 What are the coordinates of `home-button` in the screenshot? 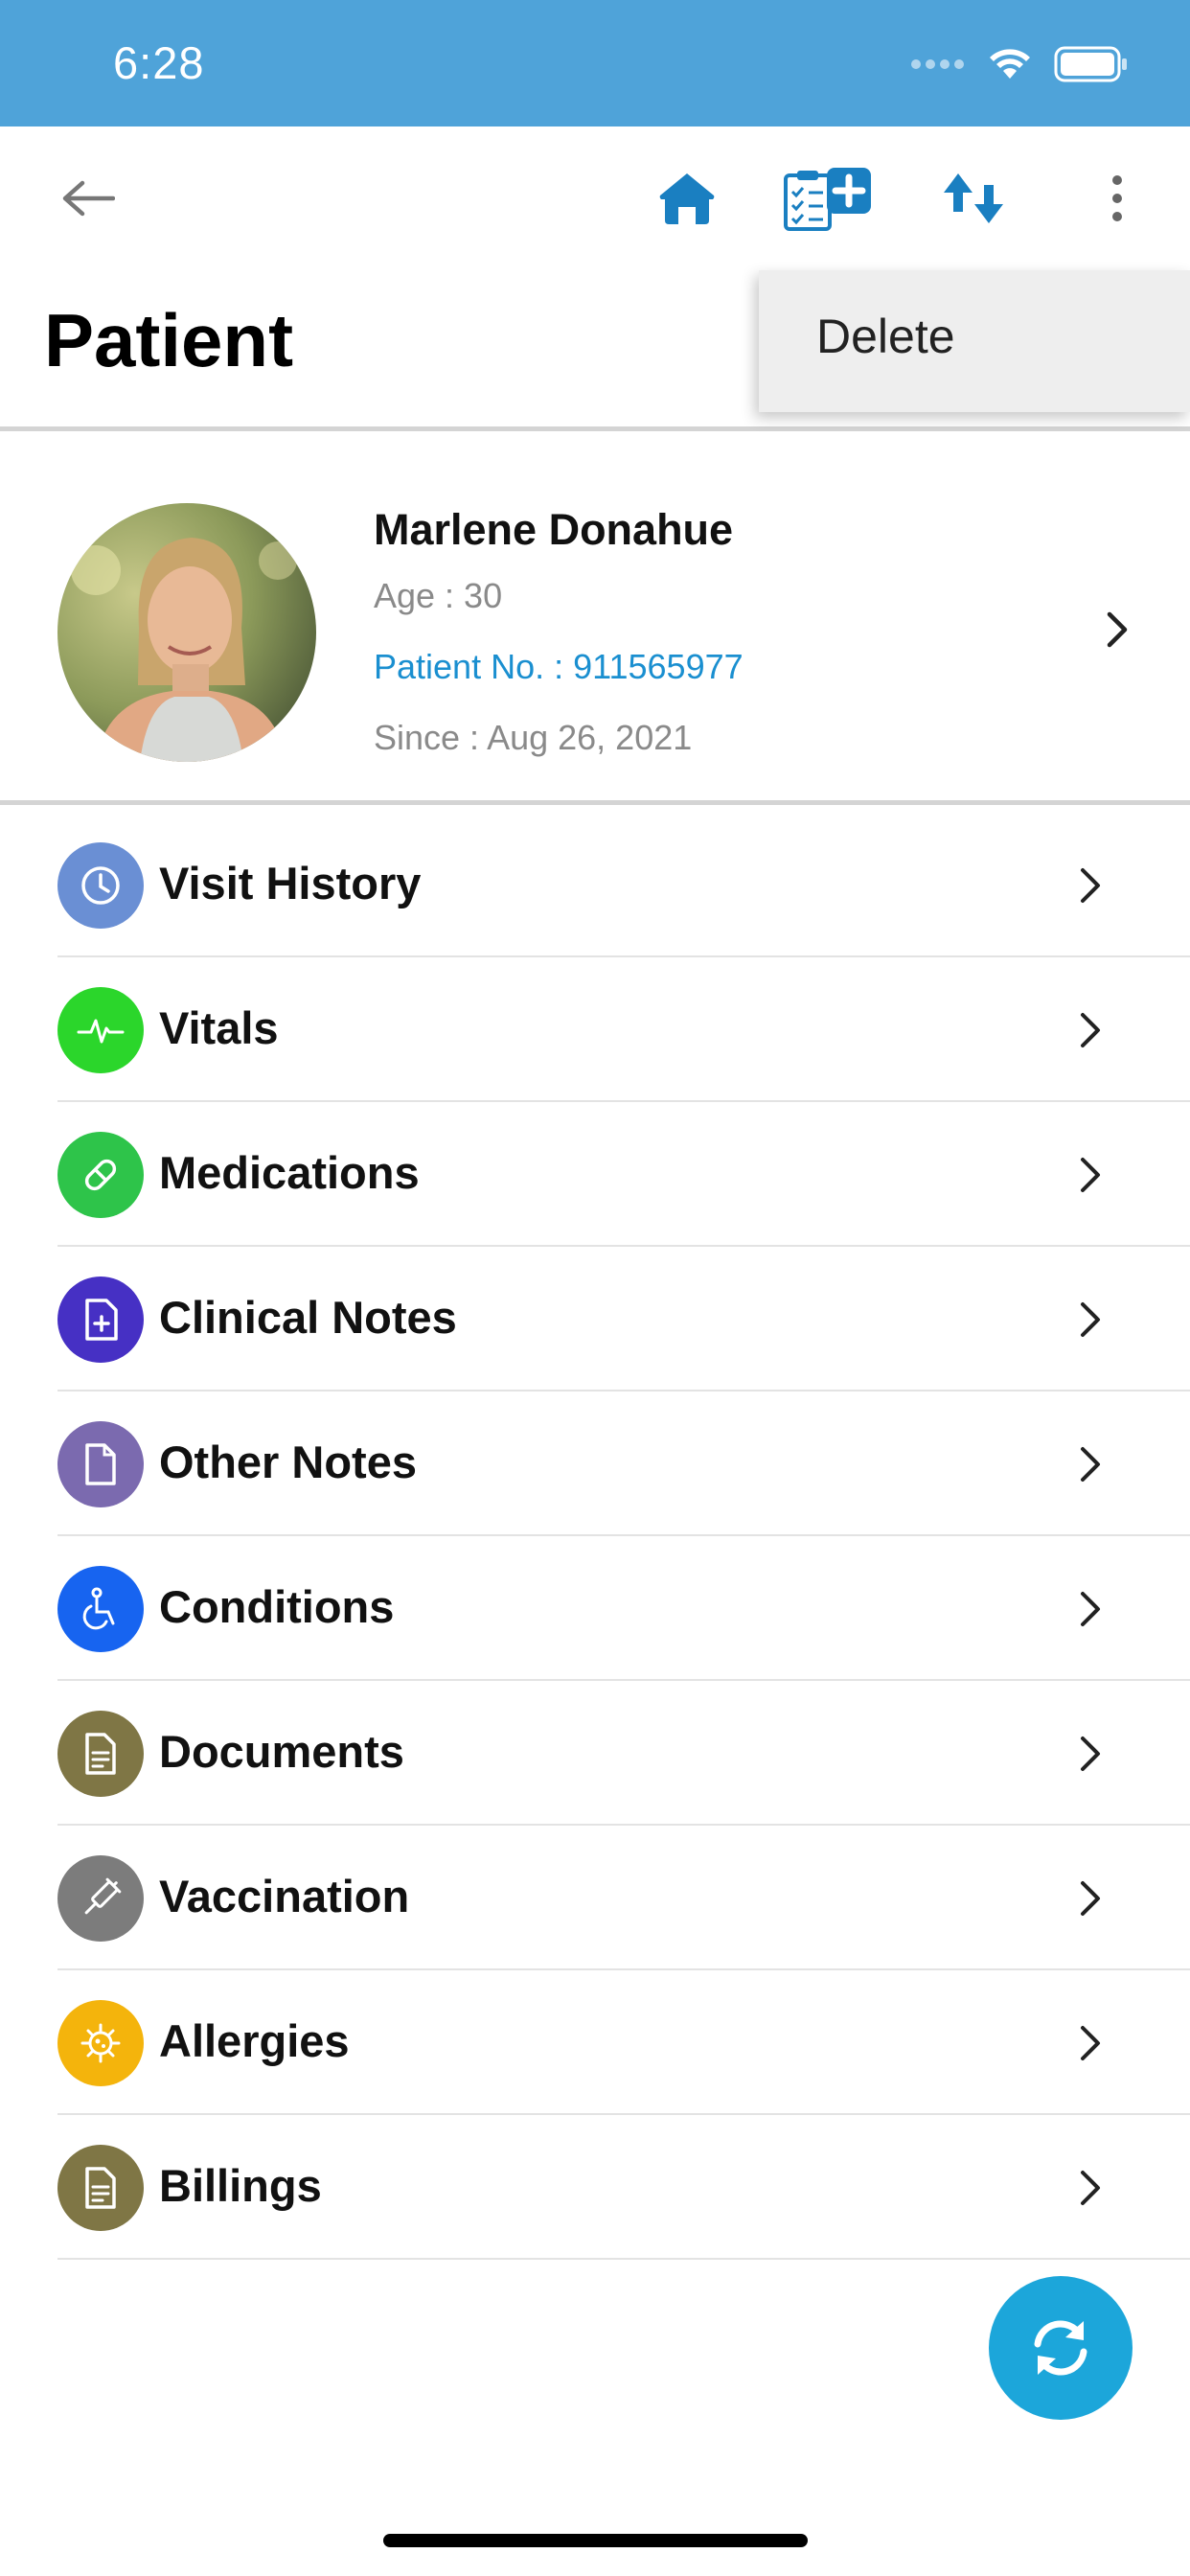 It's located at (687, 198).